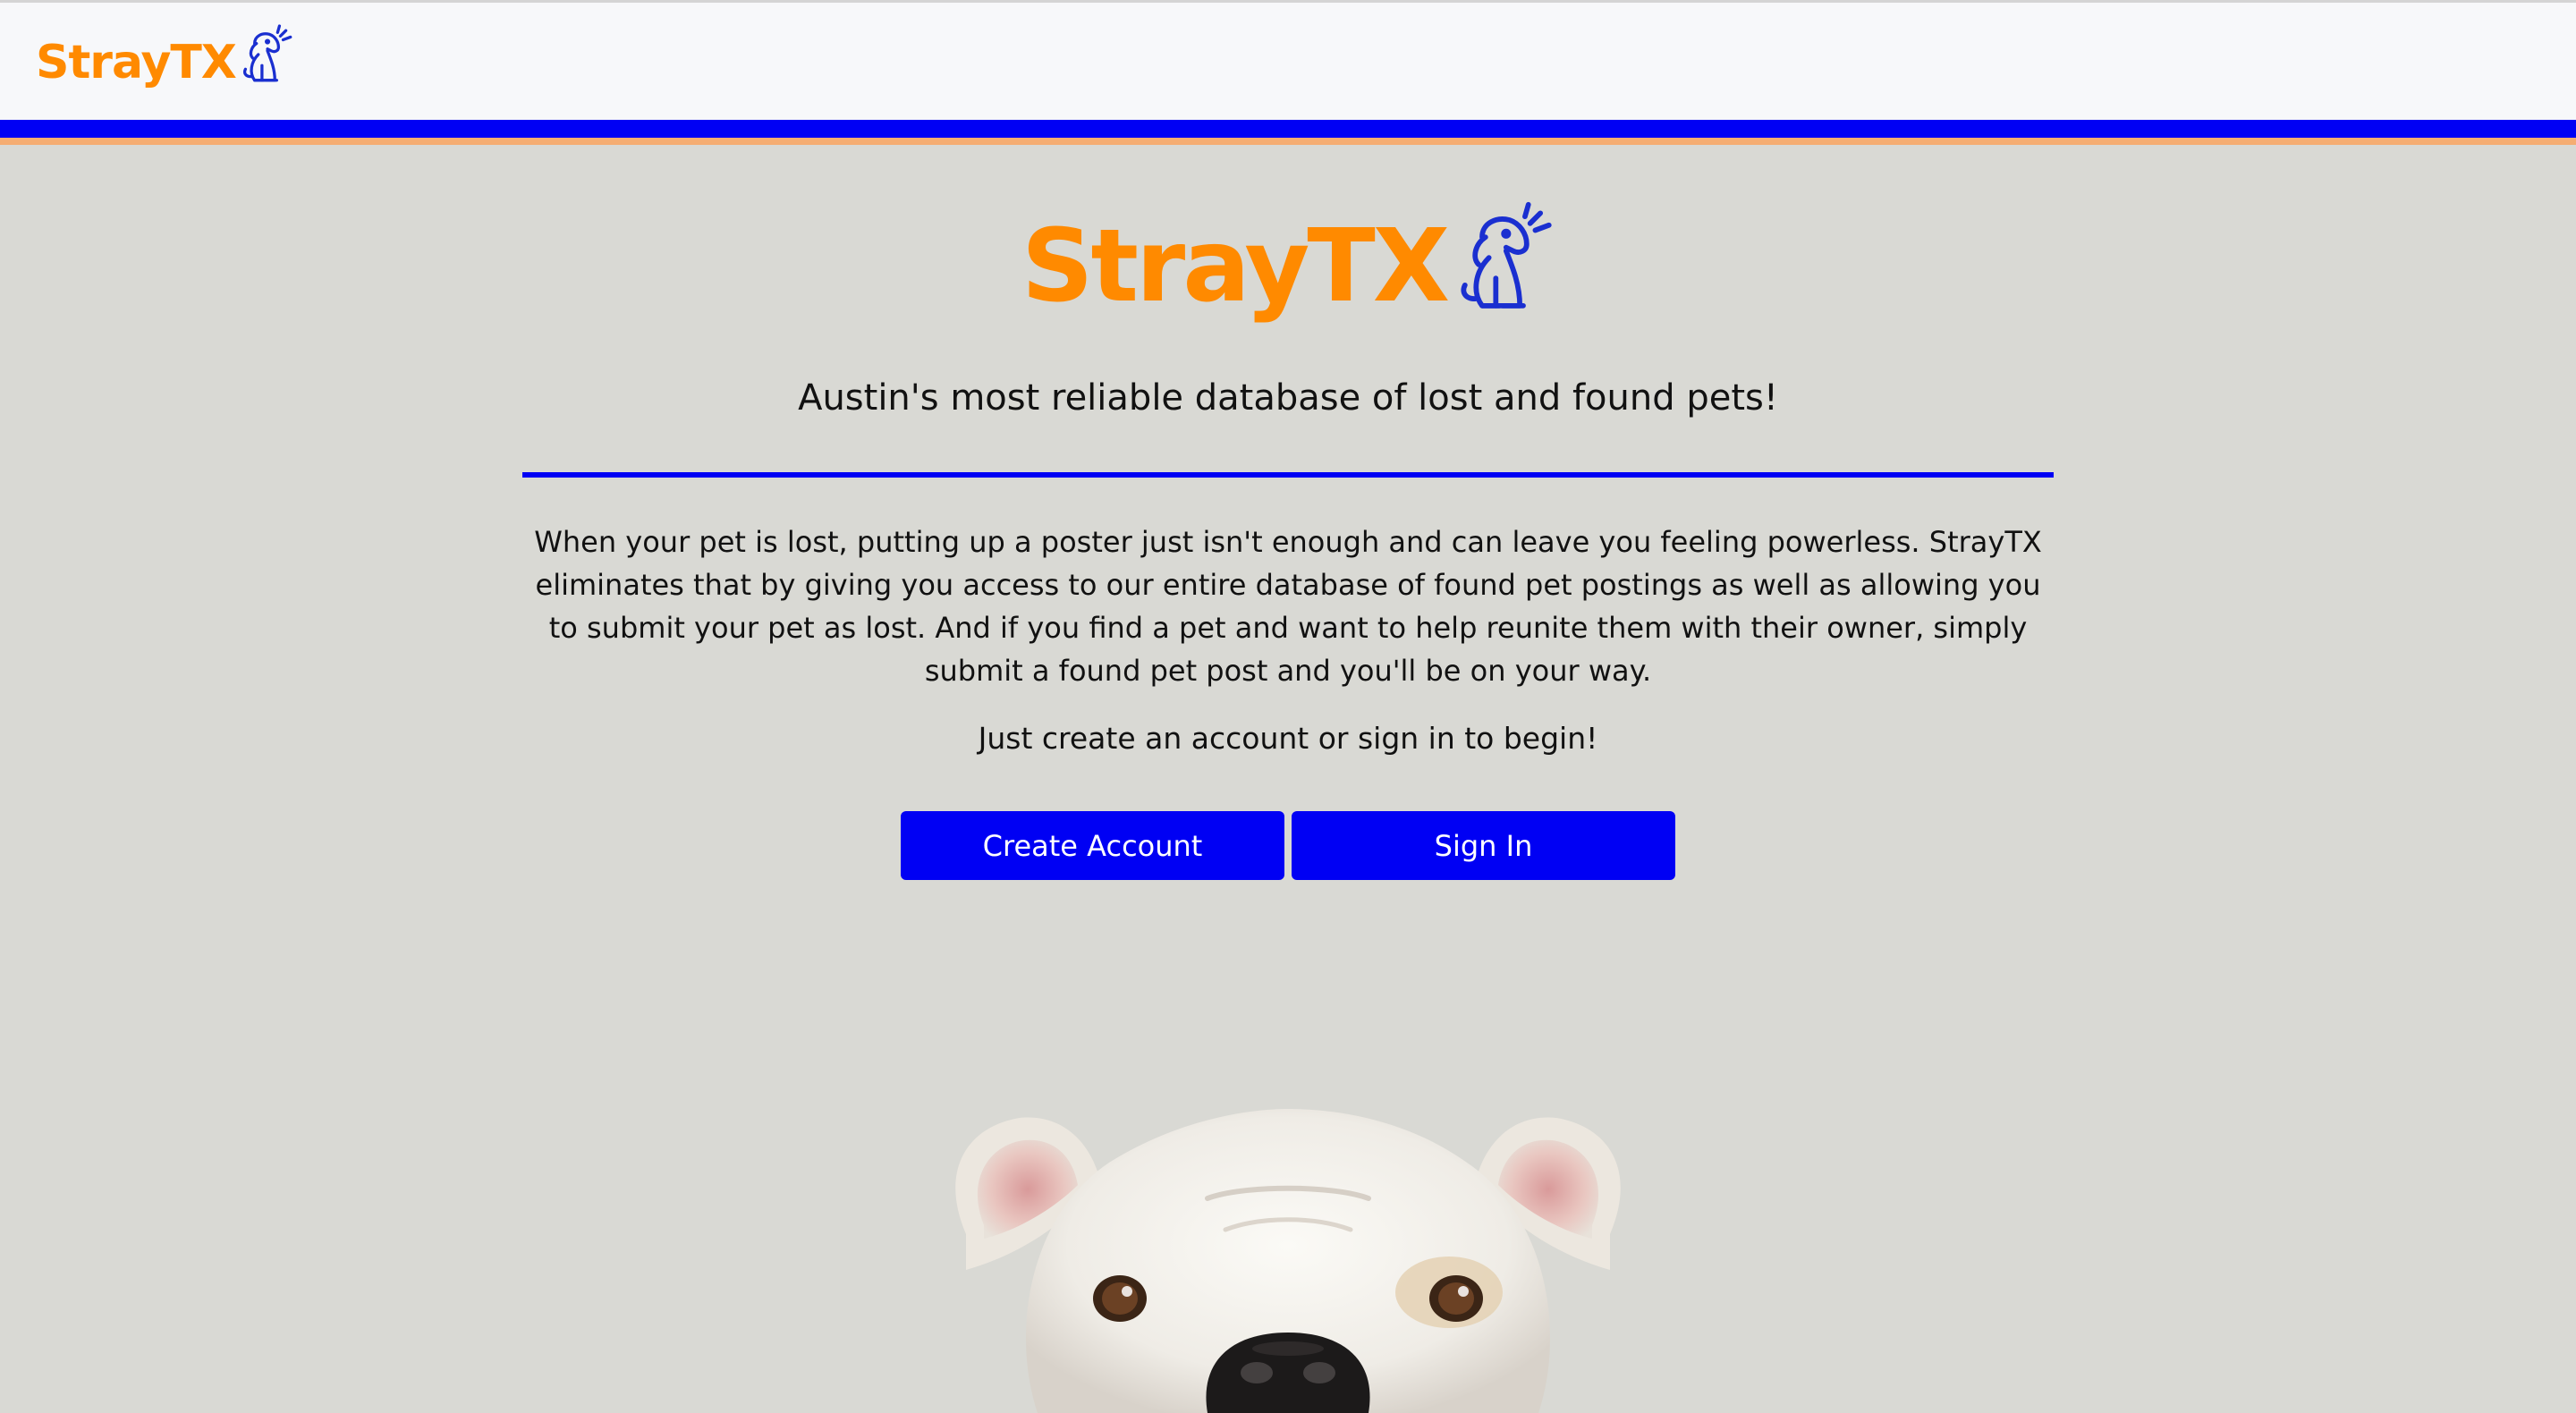  Describe the element at coordinates (1235, 266) in the screenshot. I see `hero-logo-text: StrayTX` at that location.